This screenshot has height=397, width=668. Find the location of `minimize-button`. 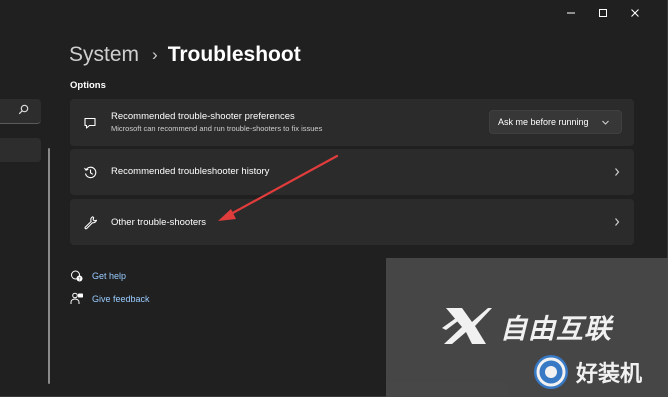

minimize-button is located at coordinates (571, 13).